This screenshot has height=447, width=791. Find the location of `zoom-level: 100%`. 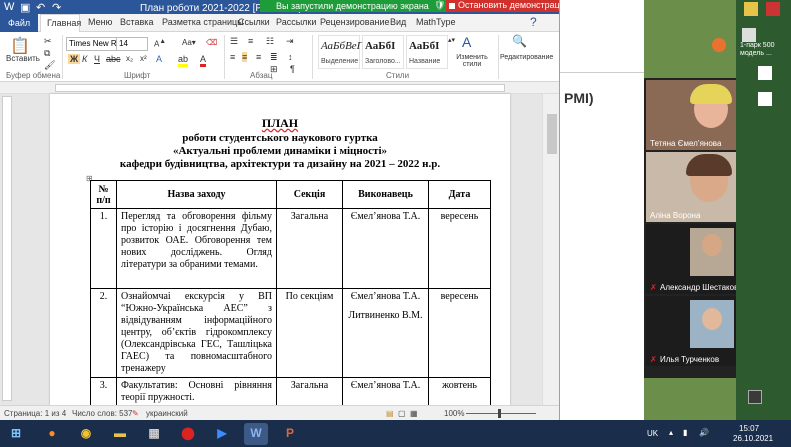

zoom-level: 100% is located at coordinates (454, 413).